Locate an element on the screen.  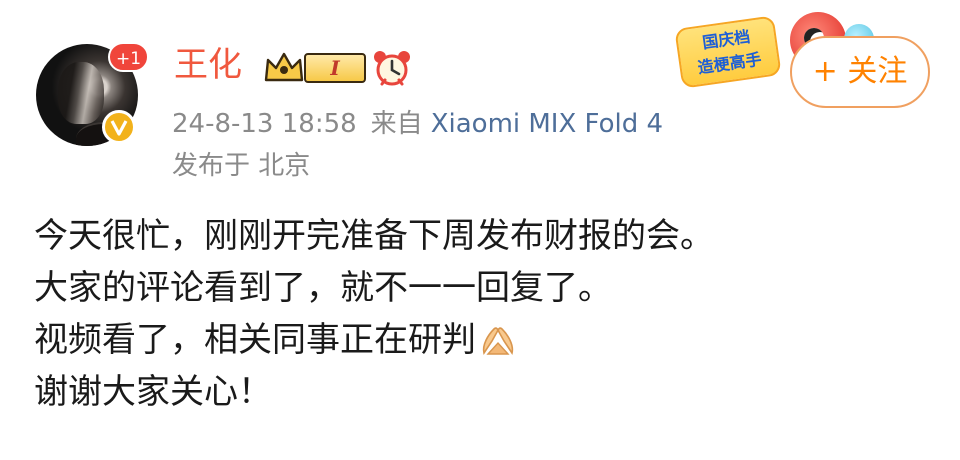
clock-icon is located at coordinates (392, 68).